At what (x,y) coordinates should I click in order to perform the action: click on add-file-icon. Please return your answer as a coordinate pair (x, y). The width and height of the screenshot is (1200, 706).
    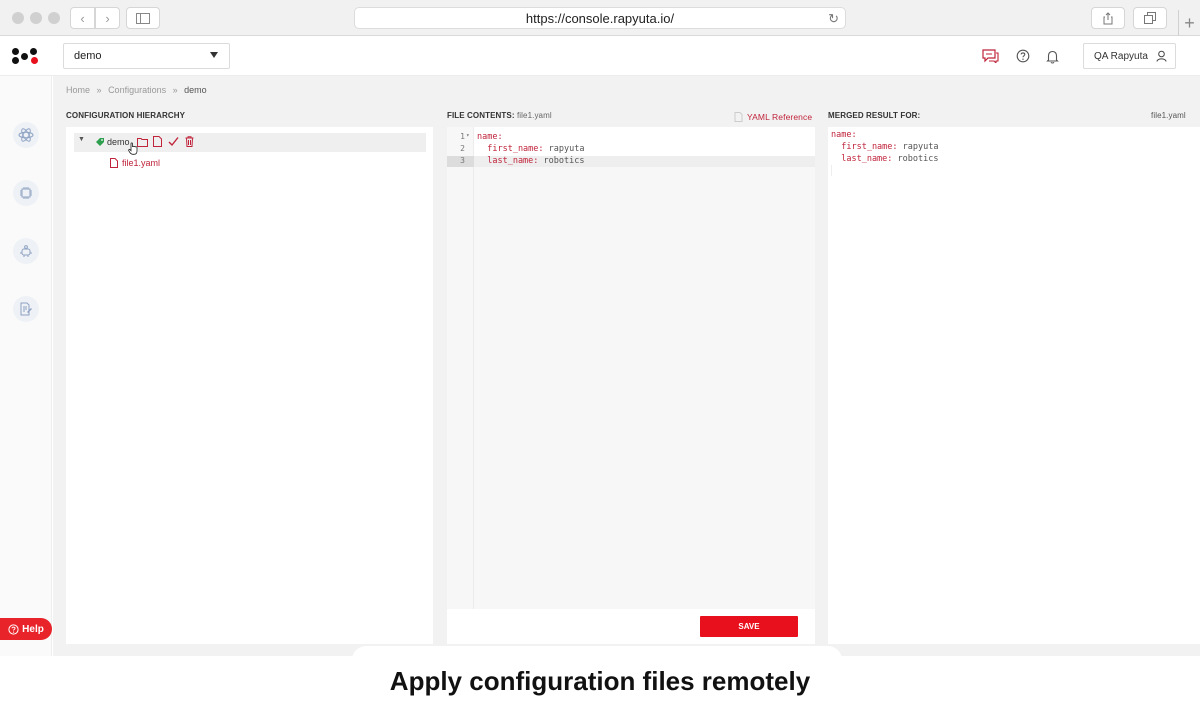
    Looking at the image, I should click on (157, 141).